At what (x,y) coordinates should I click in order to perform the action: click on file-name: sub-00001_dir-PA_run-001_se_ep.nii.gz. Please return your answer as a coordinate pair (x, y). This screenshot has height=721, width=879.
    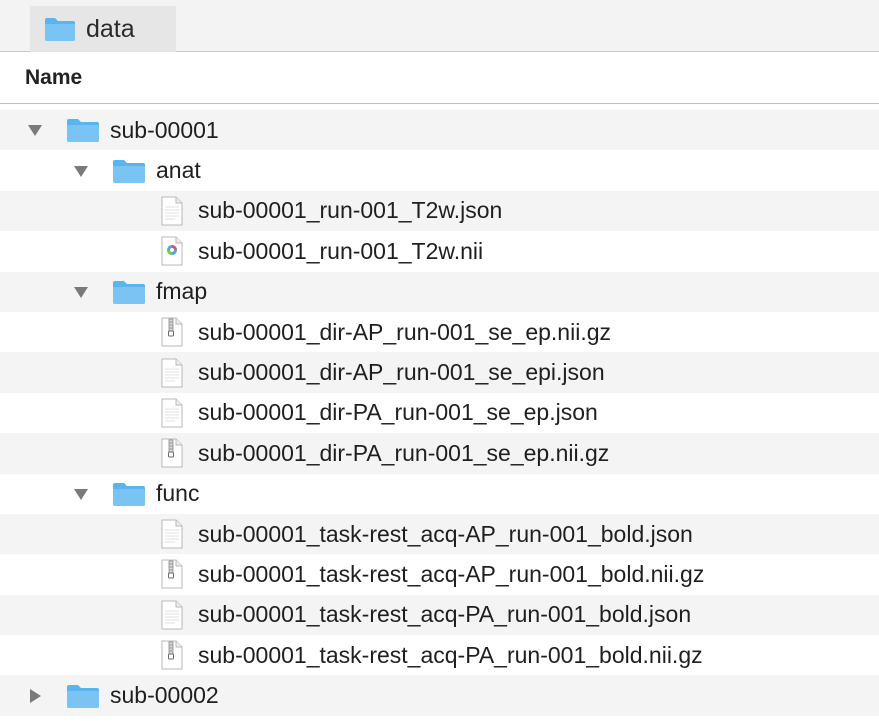
    Looking at the image, I should click on (404, 452).